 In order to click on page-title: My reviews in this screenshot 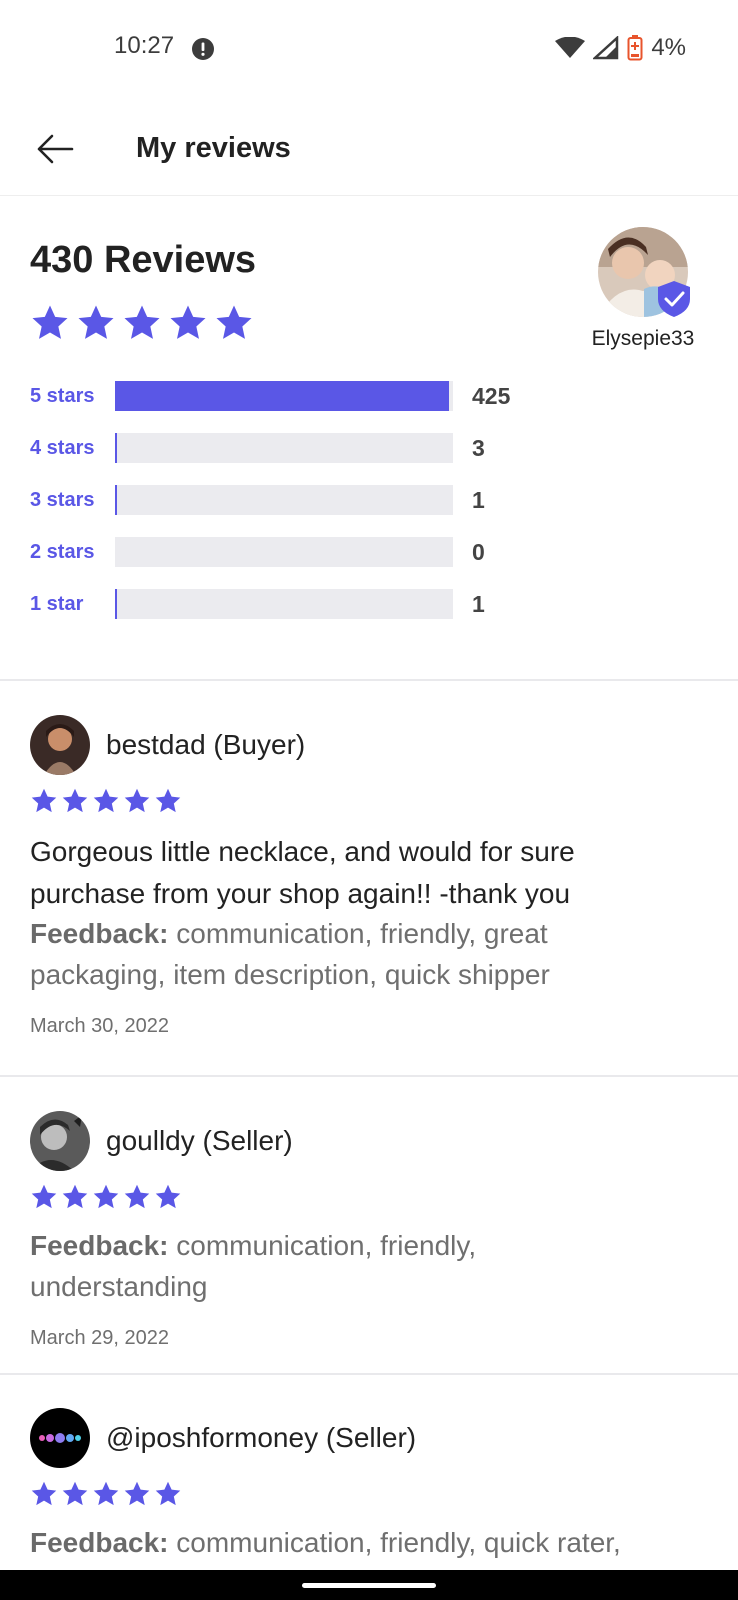, I will do `click(213, 148)`.